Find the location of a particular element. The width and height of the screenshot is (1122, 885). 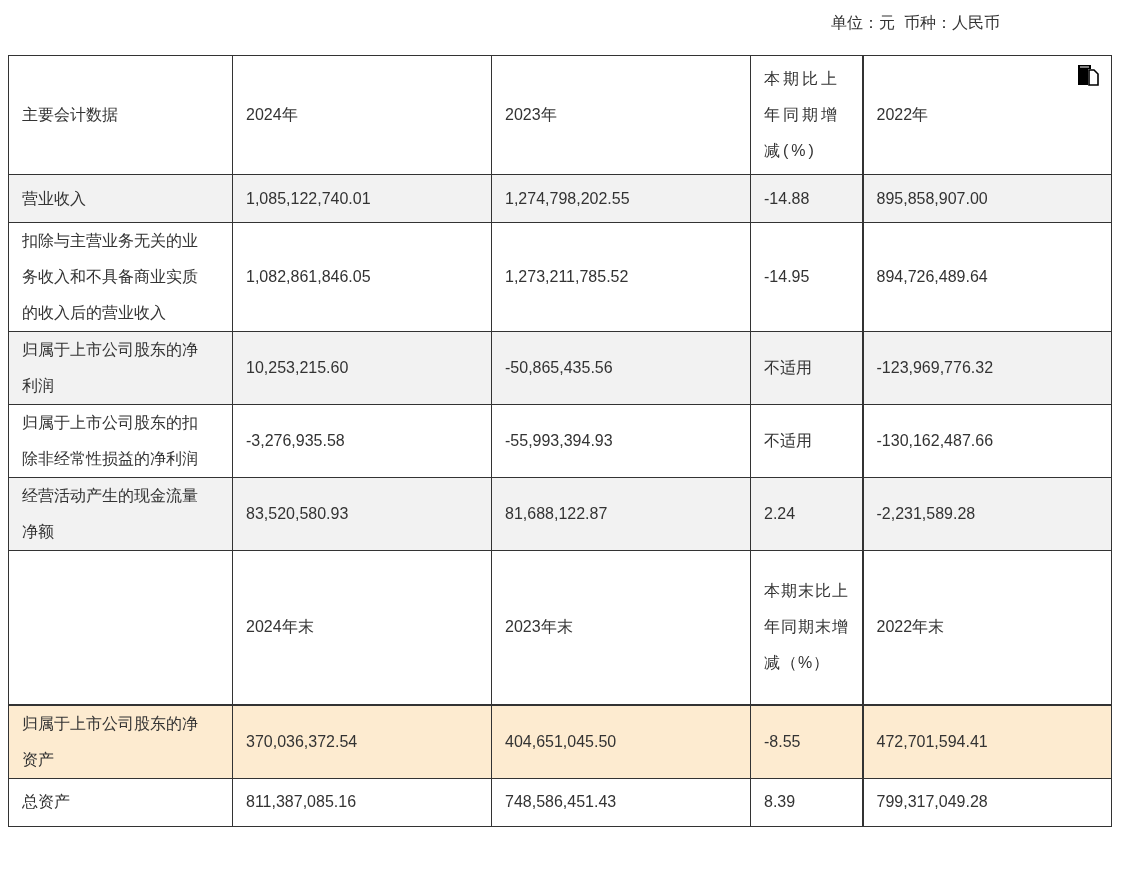

table-cell: -3,276,935.58 is located at coordinates (295, 440).